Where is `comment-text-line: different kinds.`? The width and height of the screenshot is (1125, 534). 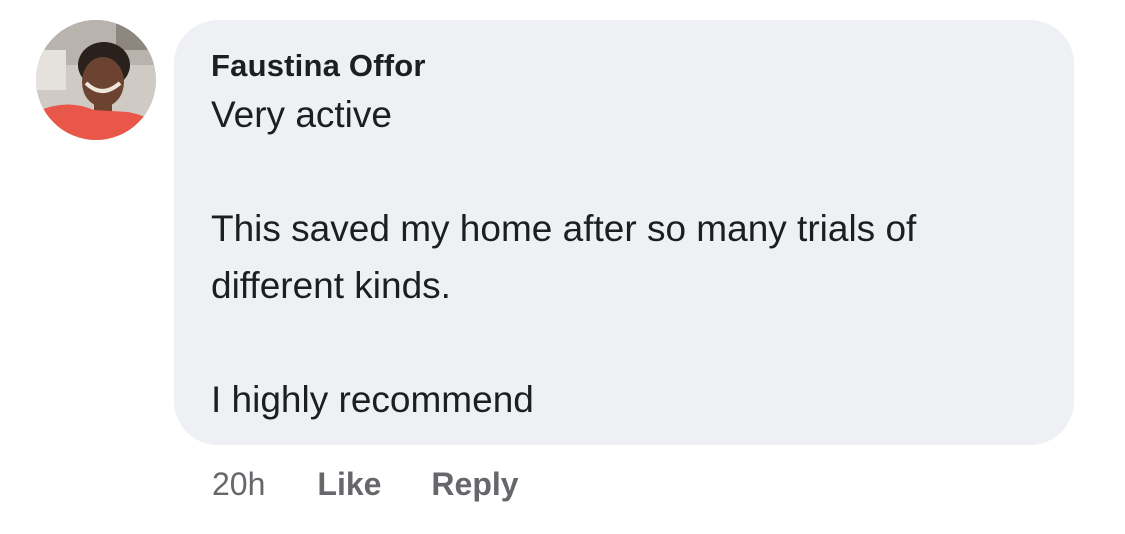
comment-text-line: different kinds. is located at coordinates (331, 285).